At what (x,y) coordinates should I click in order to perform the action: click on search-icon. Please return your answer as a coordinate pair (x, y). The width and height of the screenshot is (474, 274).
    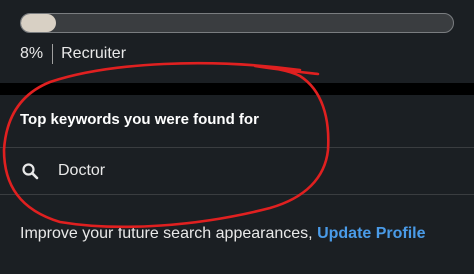
    Looking at the image, I should click on (30, 171).